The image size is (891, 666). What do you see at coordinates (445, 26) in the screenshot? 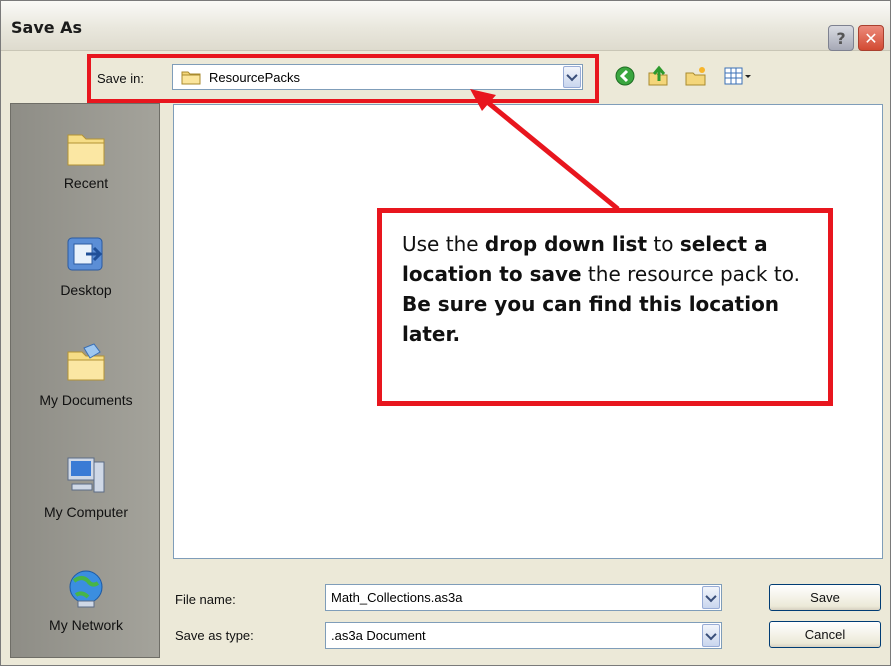
I see `title-bar: Save As ? ✕` at bounding box center [445, 26].